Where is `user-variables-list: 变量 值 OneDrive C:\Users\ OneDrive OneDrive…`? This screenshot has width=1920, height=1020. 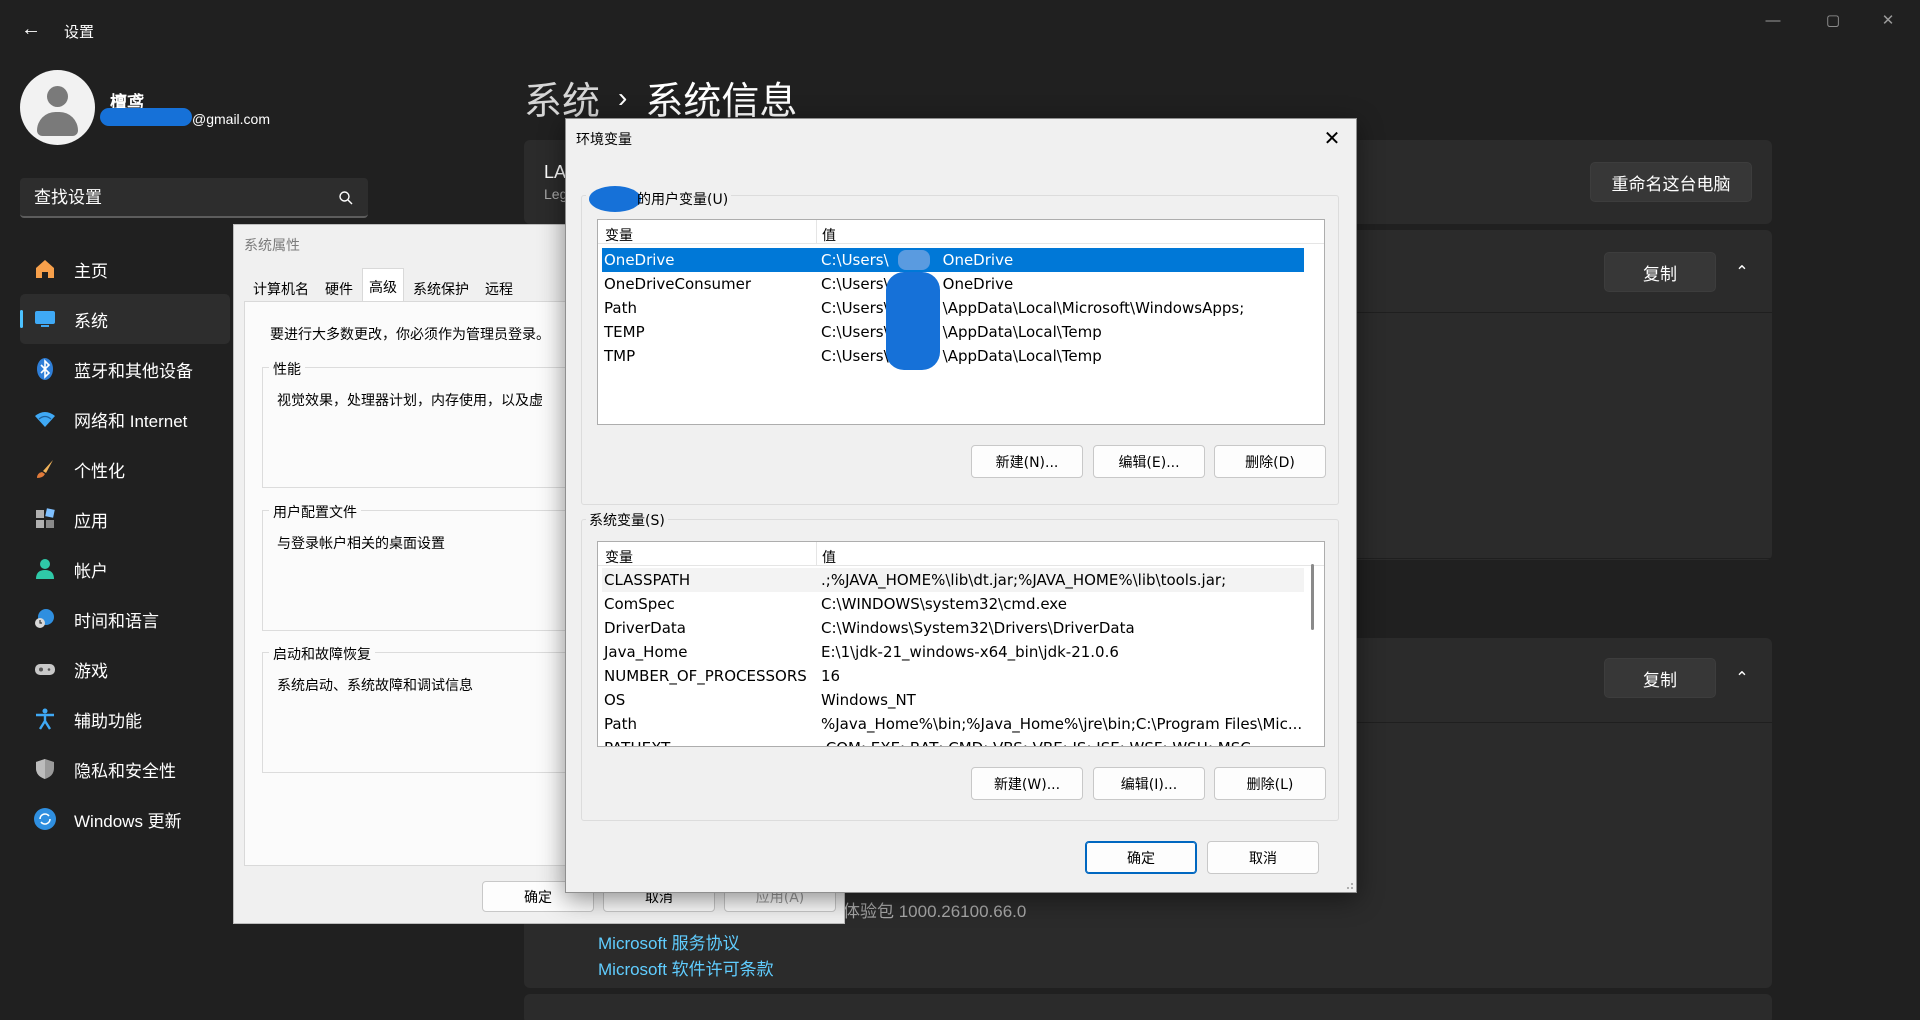 user-variables-list: 变量 值 OneDrive C:\Users\ OneDrive OneDrive… is located at coordinates (961, 322).